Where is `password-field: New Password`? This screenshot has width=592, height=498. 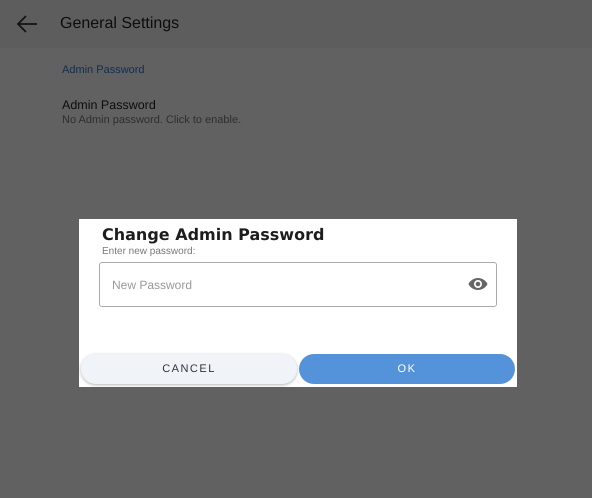
password-field: New Password is located at coordinates (298, 284).